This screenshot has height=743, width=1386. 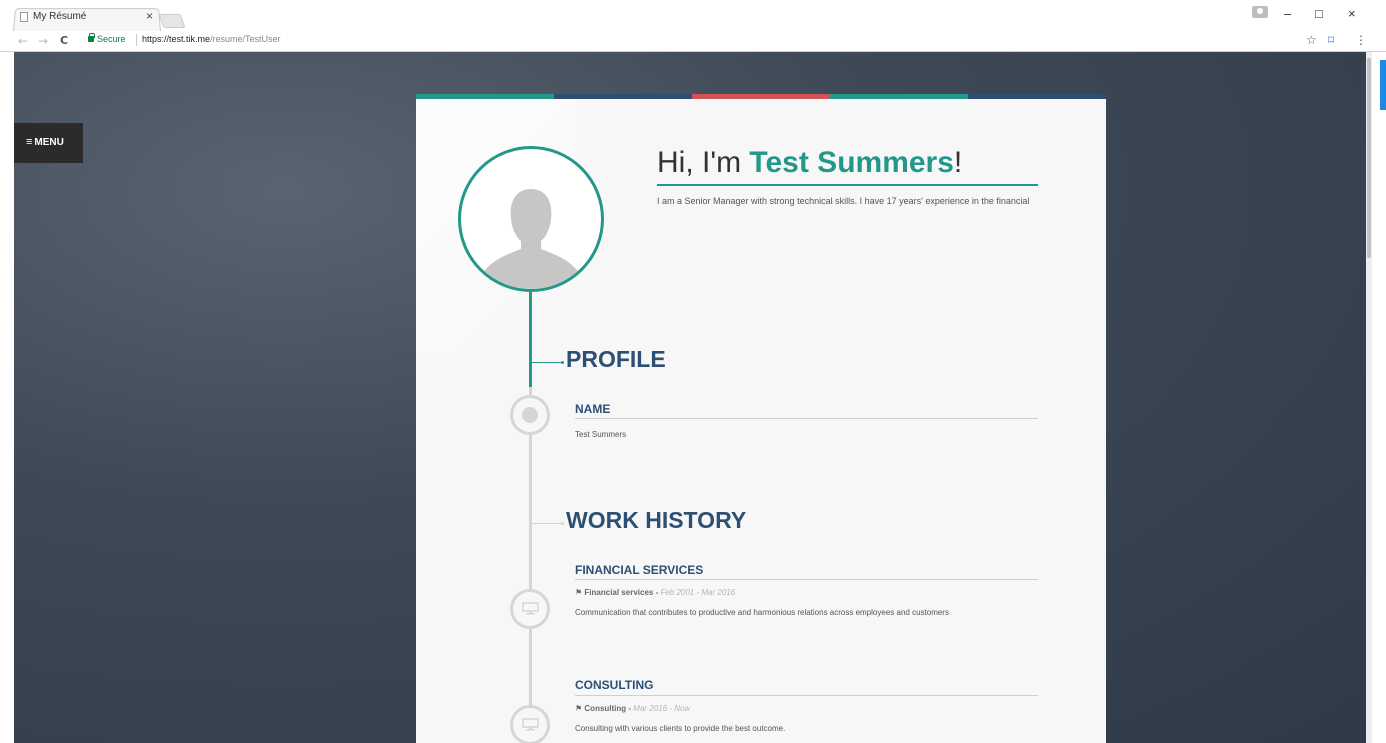 I want to click on avatar, so click(x=531, y=219).